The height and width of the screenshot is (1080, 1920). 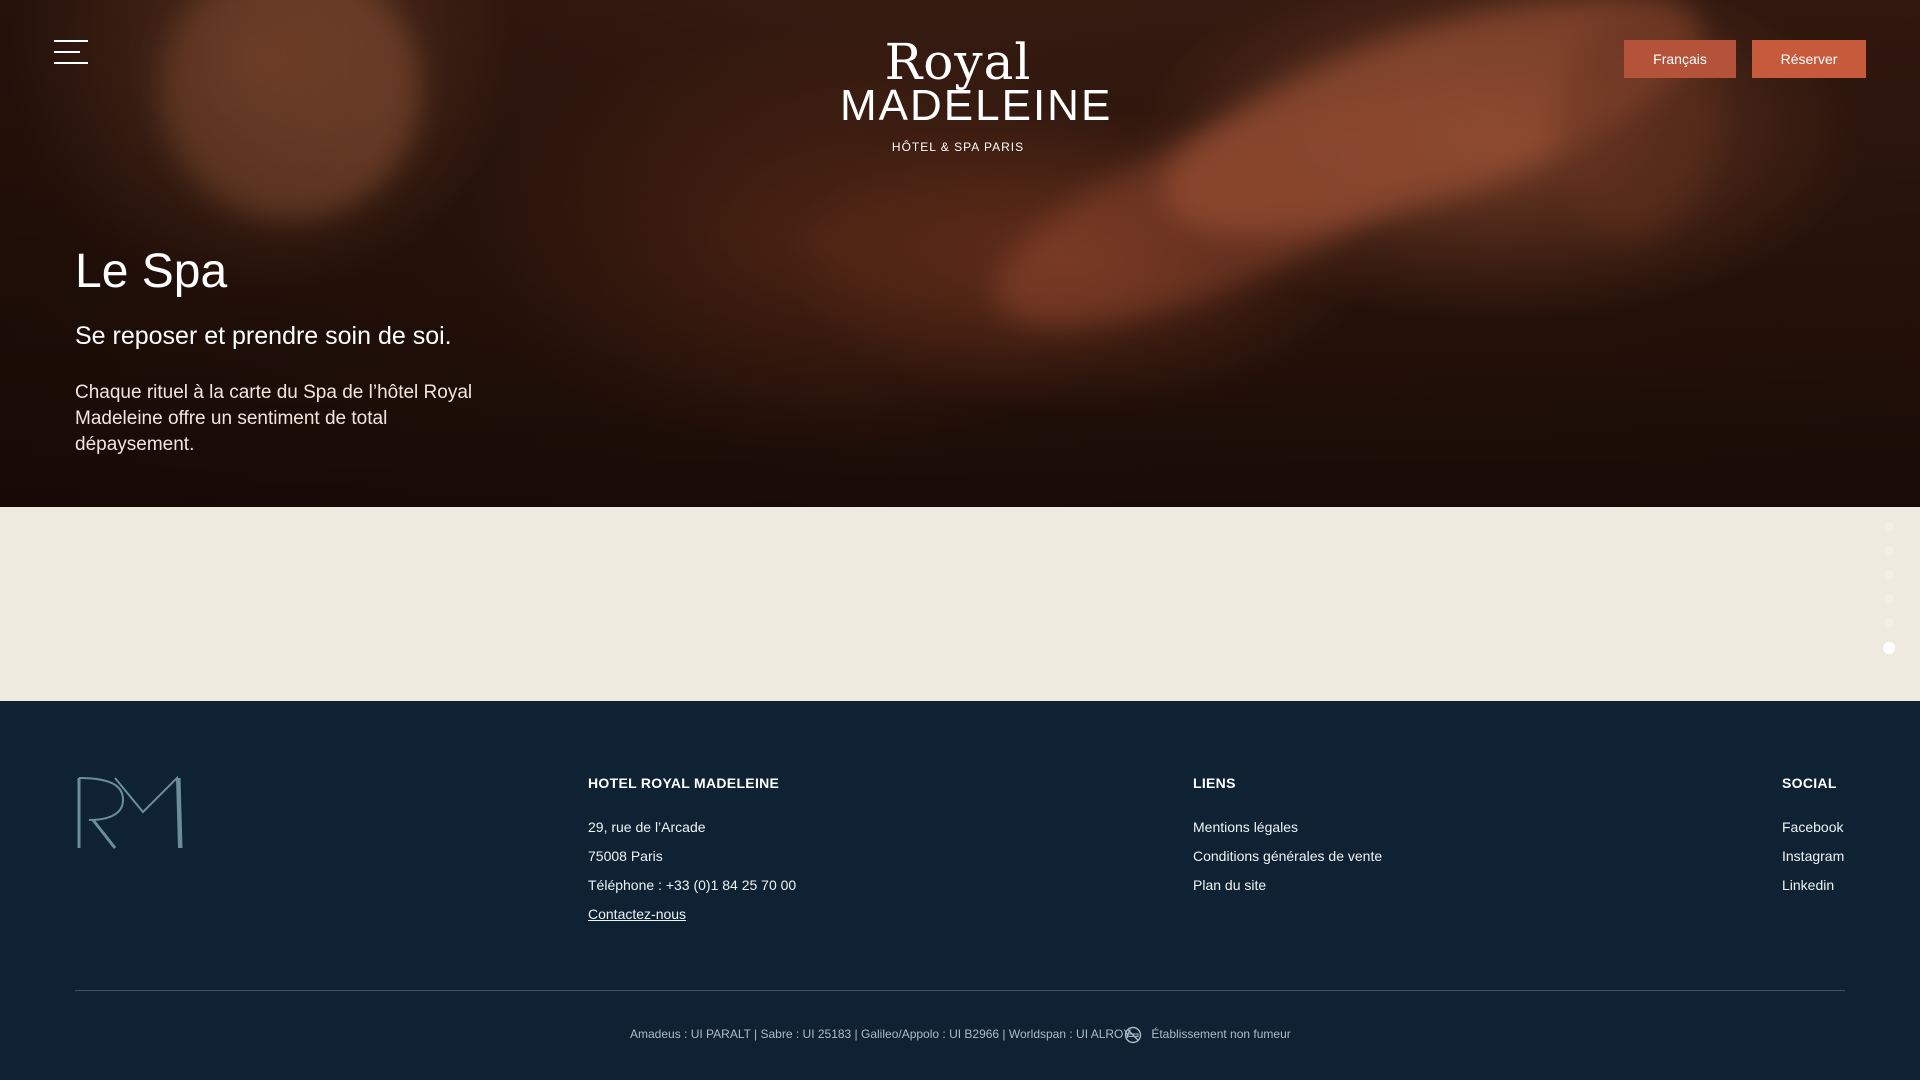 What do you see at coordinates (692, 914) in the screenshot?
I see `footer-contact-link: Contactez-nous` at bounding box center [692, 914].